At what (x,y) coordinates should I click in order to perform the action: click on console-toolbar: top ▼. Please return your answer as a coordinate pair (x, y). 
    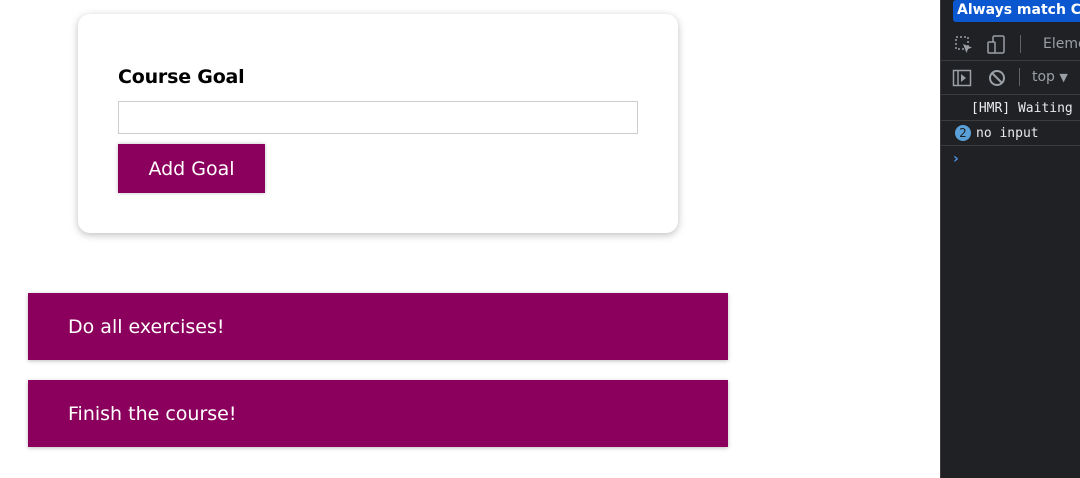
    Looking at the image, I should click on (1010, 78).